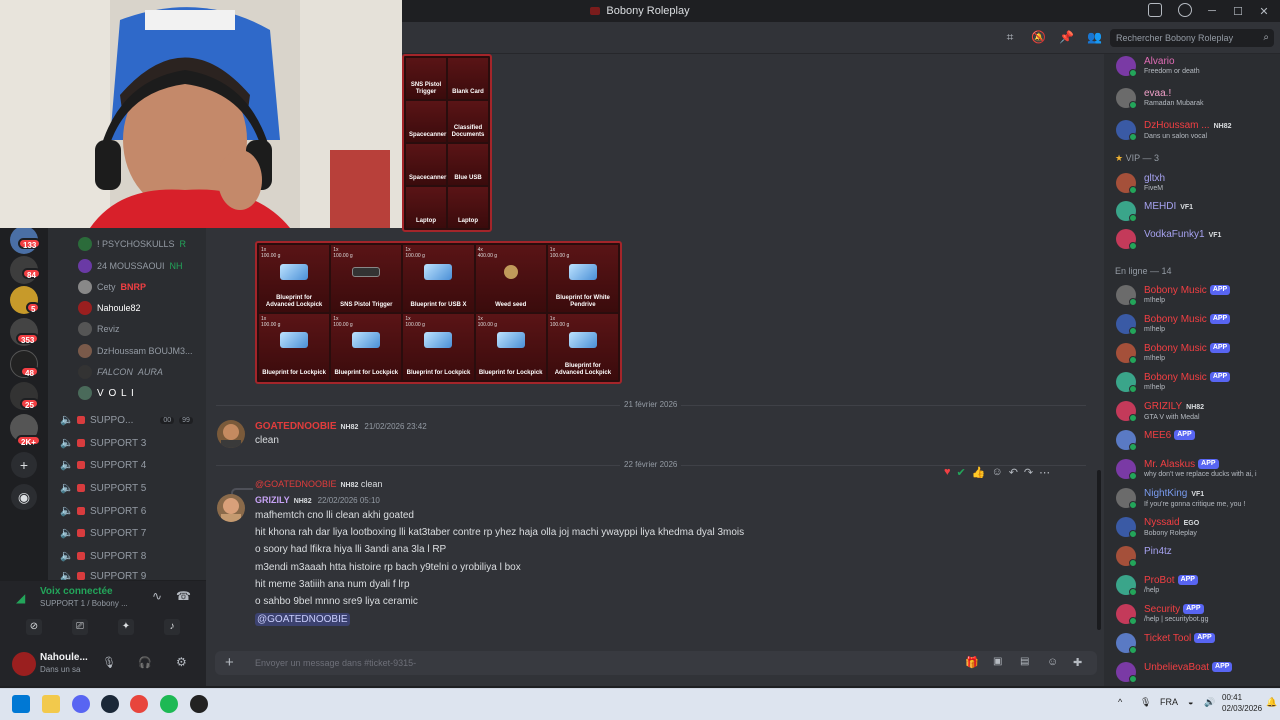 The image size is (1280, 720). I want to click on volume-icon: 🔊, so click(1209, 702).